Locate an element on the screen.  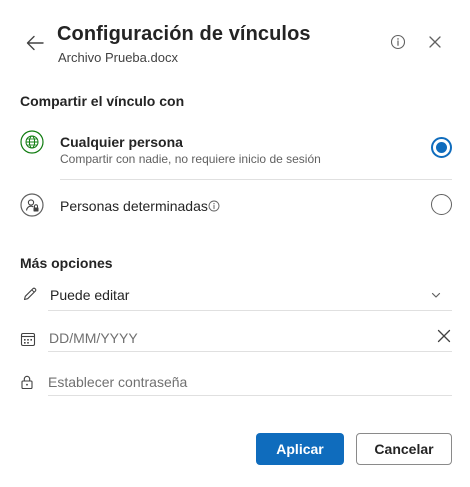
info-button is located at coordinates (398, 42).